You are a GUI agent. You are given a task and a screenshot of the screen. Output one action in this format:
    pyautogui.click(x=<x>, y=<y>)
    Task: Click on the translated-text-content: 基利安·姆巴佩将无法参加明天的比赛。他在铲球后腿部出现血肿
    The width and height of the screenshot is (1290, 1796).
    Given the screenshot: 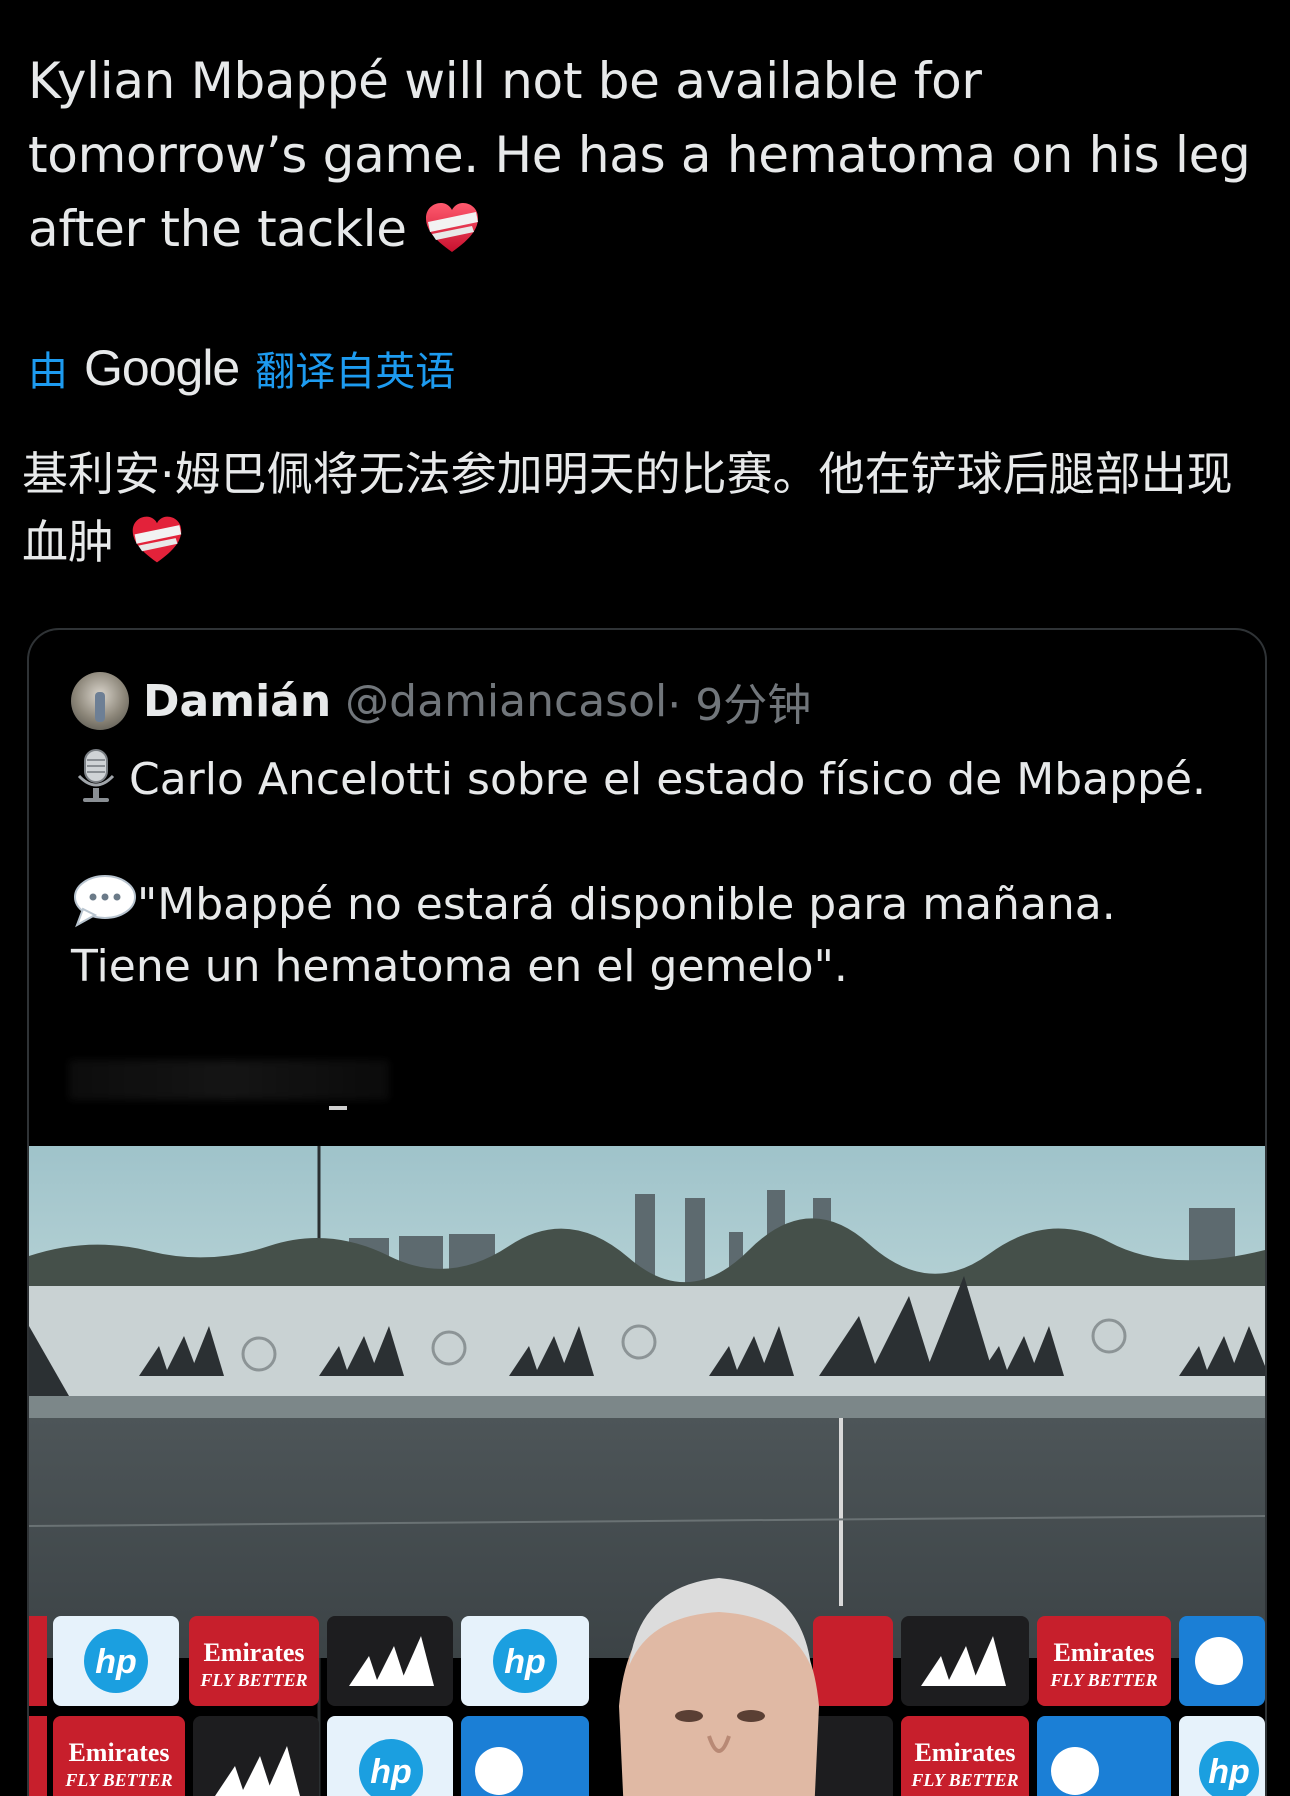 What is the action you would take?
    pyautogui.click(x=627, y=508)
    